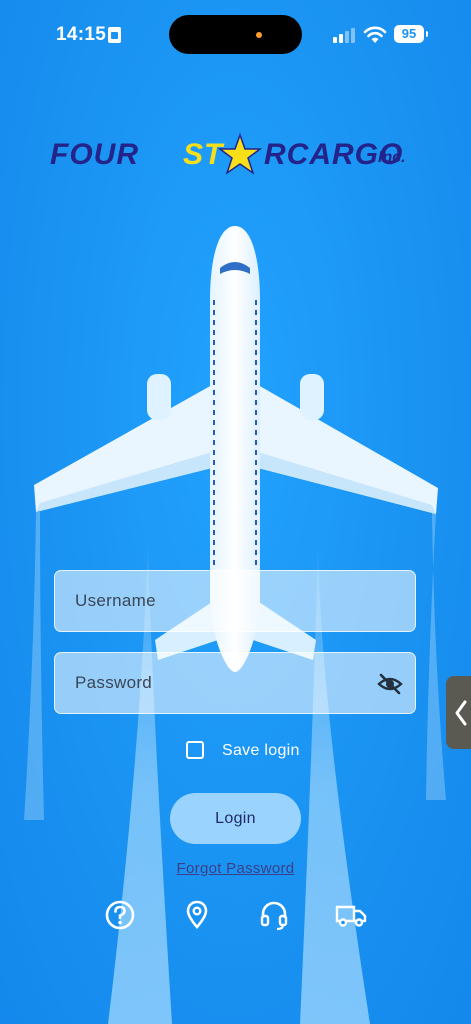  Describe the element at coordinates (235, 818) in the screenshot. I see `login-button: Login` at that location.